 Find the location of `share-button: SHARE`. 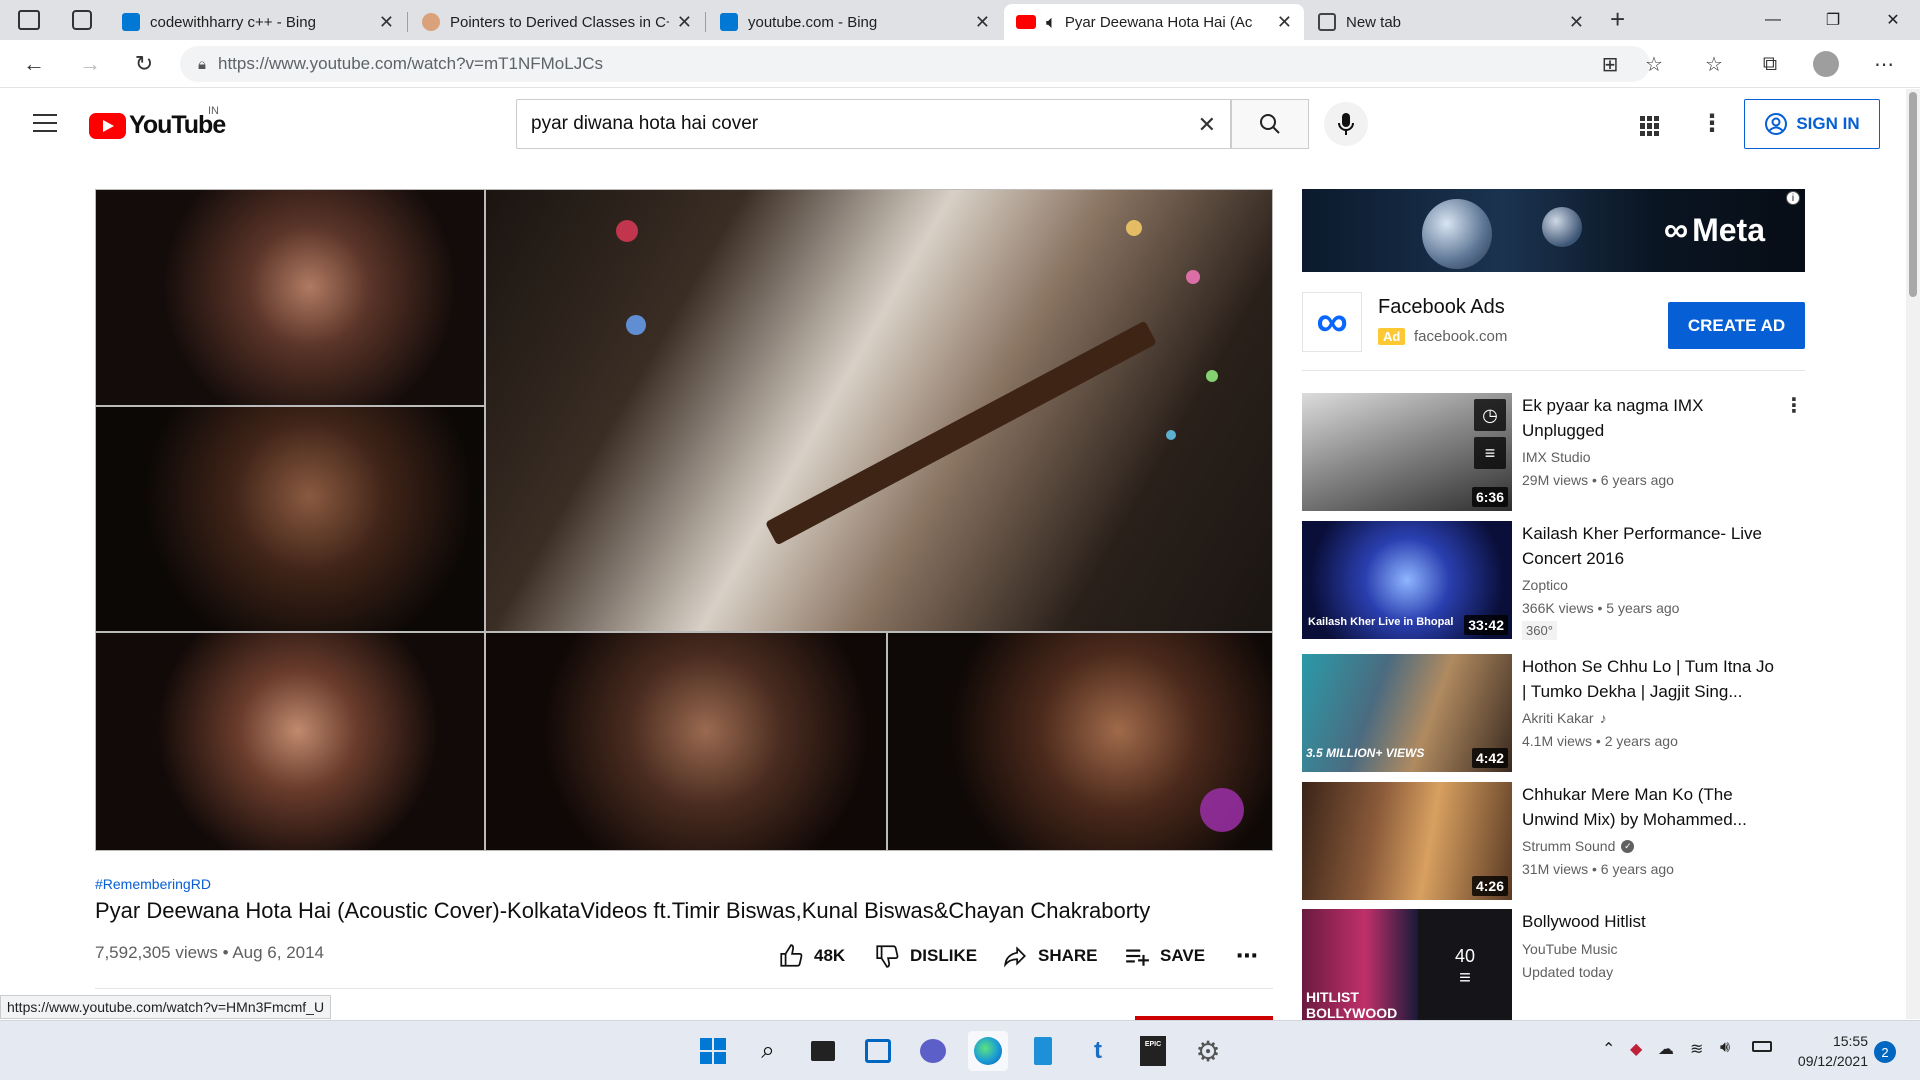

share-button: SHARE is located at coordinates (1050, 956).